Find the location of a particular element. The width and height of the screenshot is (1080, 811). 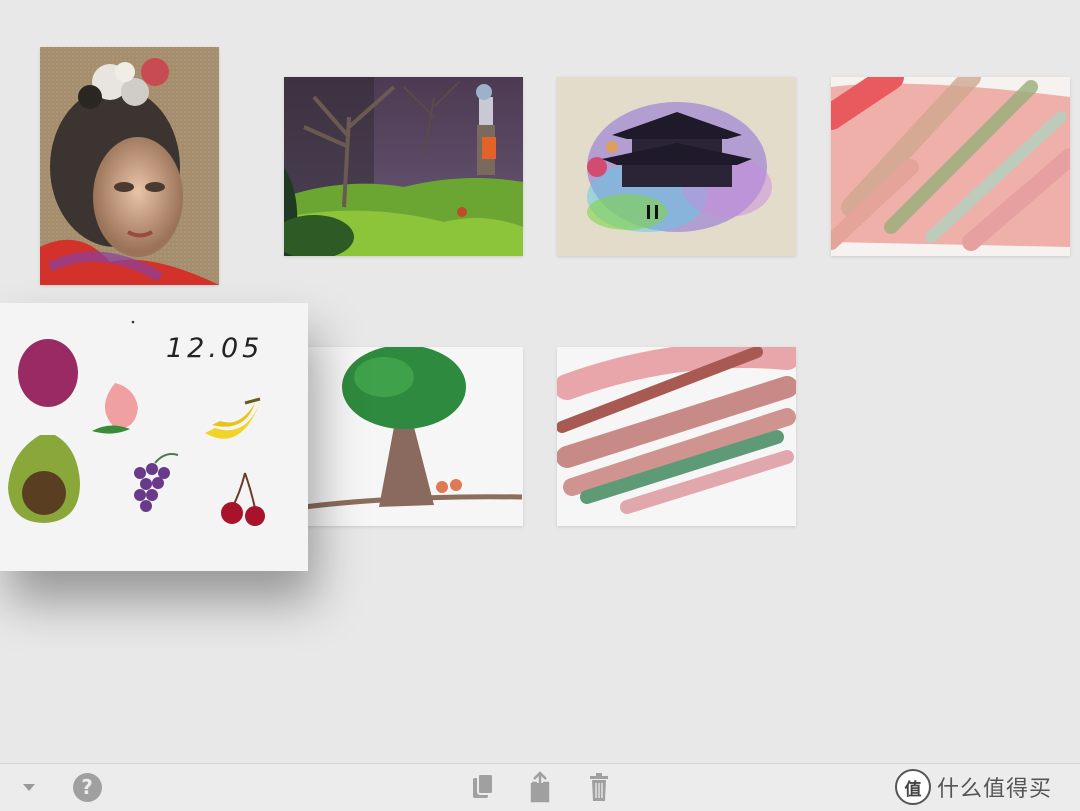

duplicate-icon is located at coordinates (483, 785).